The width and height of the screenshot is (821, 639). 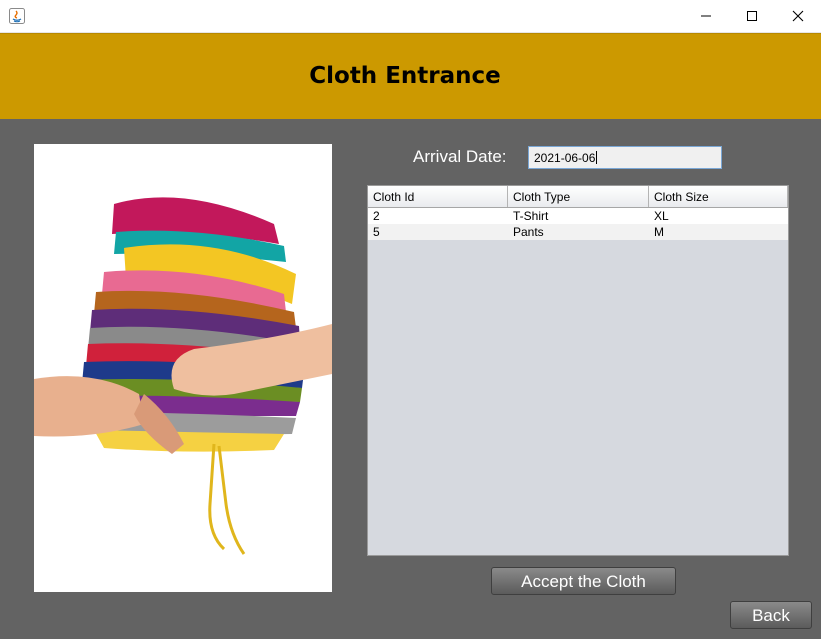 I want to click on text-cursor, so click(x=597, y=157).